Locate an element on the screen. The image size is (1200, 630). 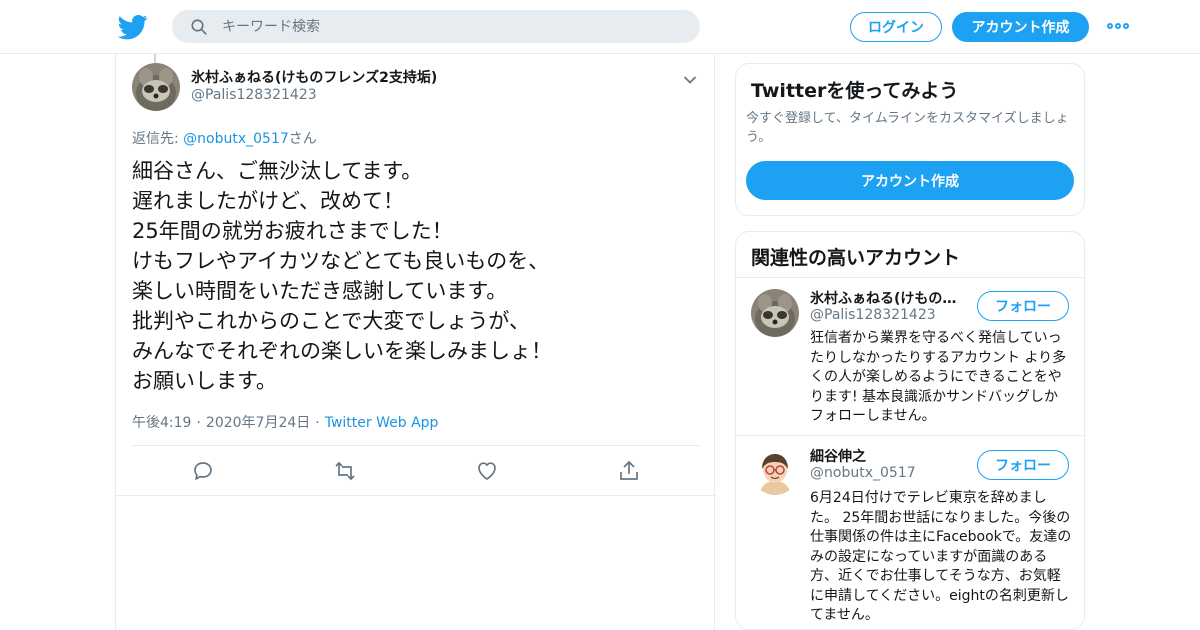
signup-card-title: Twitterを使ってみよう is located at coordinates (855, 91).